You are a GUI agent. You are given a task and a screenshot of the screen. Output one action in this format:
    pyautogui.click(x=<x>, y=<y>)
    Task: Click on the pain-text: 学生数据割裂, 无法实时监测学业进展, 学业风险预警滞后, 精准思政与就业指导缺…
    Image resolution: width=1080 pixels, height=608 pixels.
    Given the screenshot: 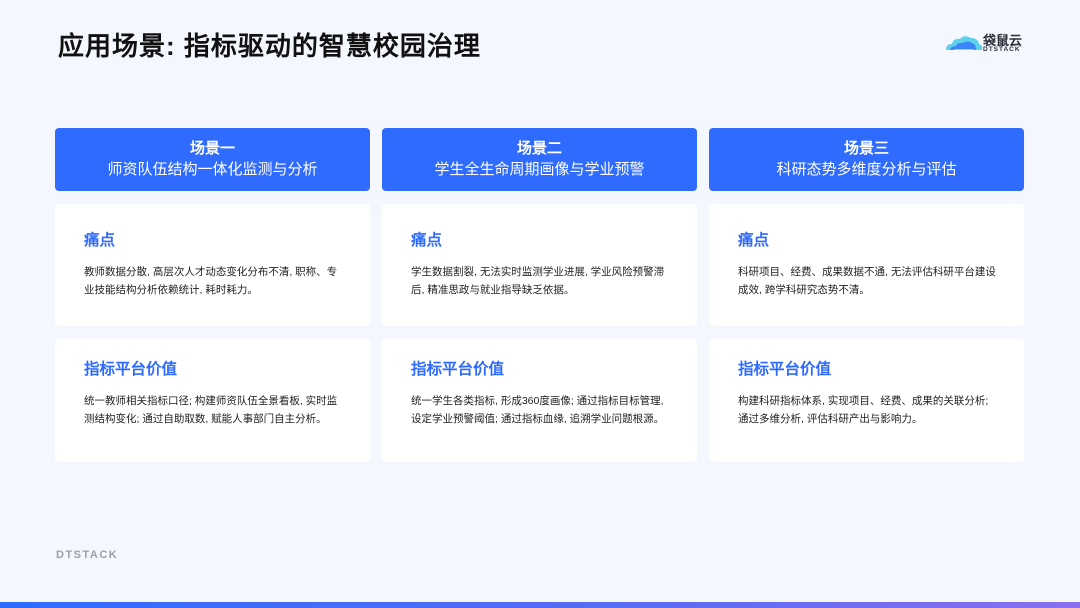 What is the action you would take?
    pyautogui.click(x=538, y=281)
    